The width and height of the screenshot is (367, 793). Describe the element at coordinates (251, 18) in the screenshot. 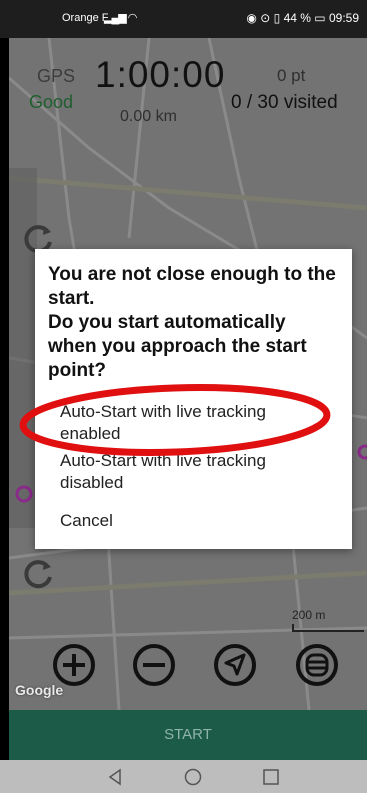

I see `eye-icon: ◉` at that location.